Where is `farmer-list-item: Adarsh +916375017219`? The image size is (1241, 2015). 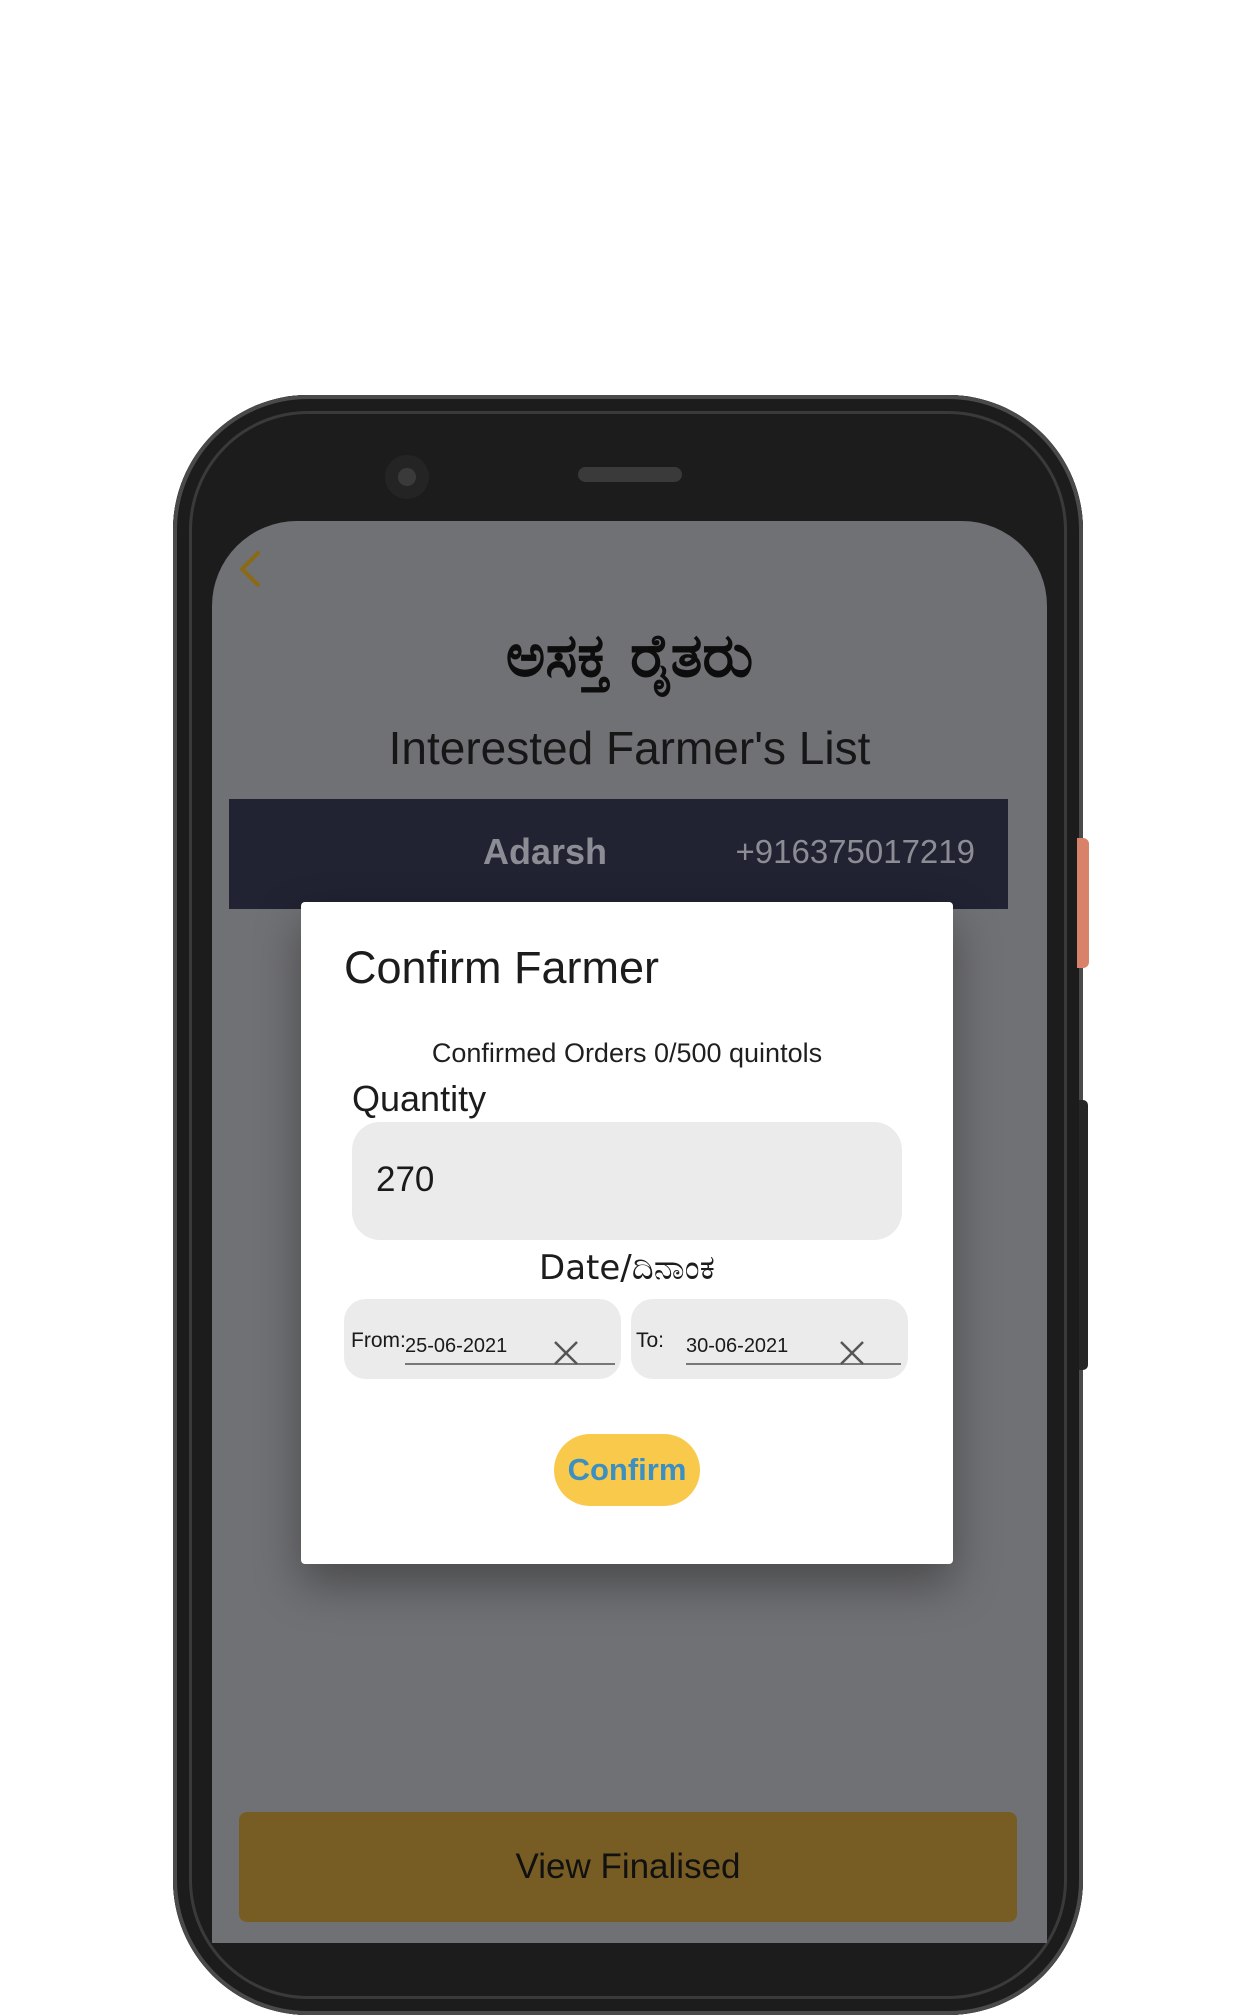
farmer-list-item: Adarsh +916375017219 is located at coordinates (618, 854).